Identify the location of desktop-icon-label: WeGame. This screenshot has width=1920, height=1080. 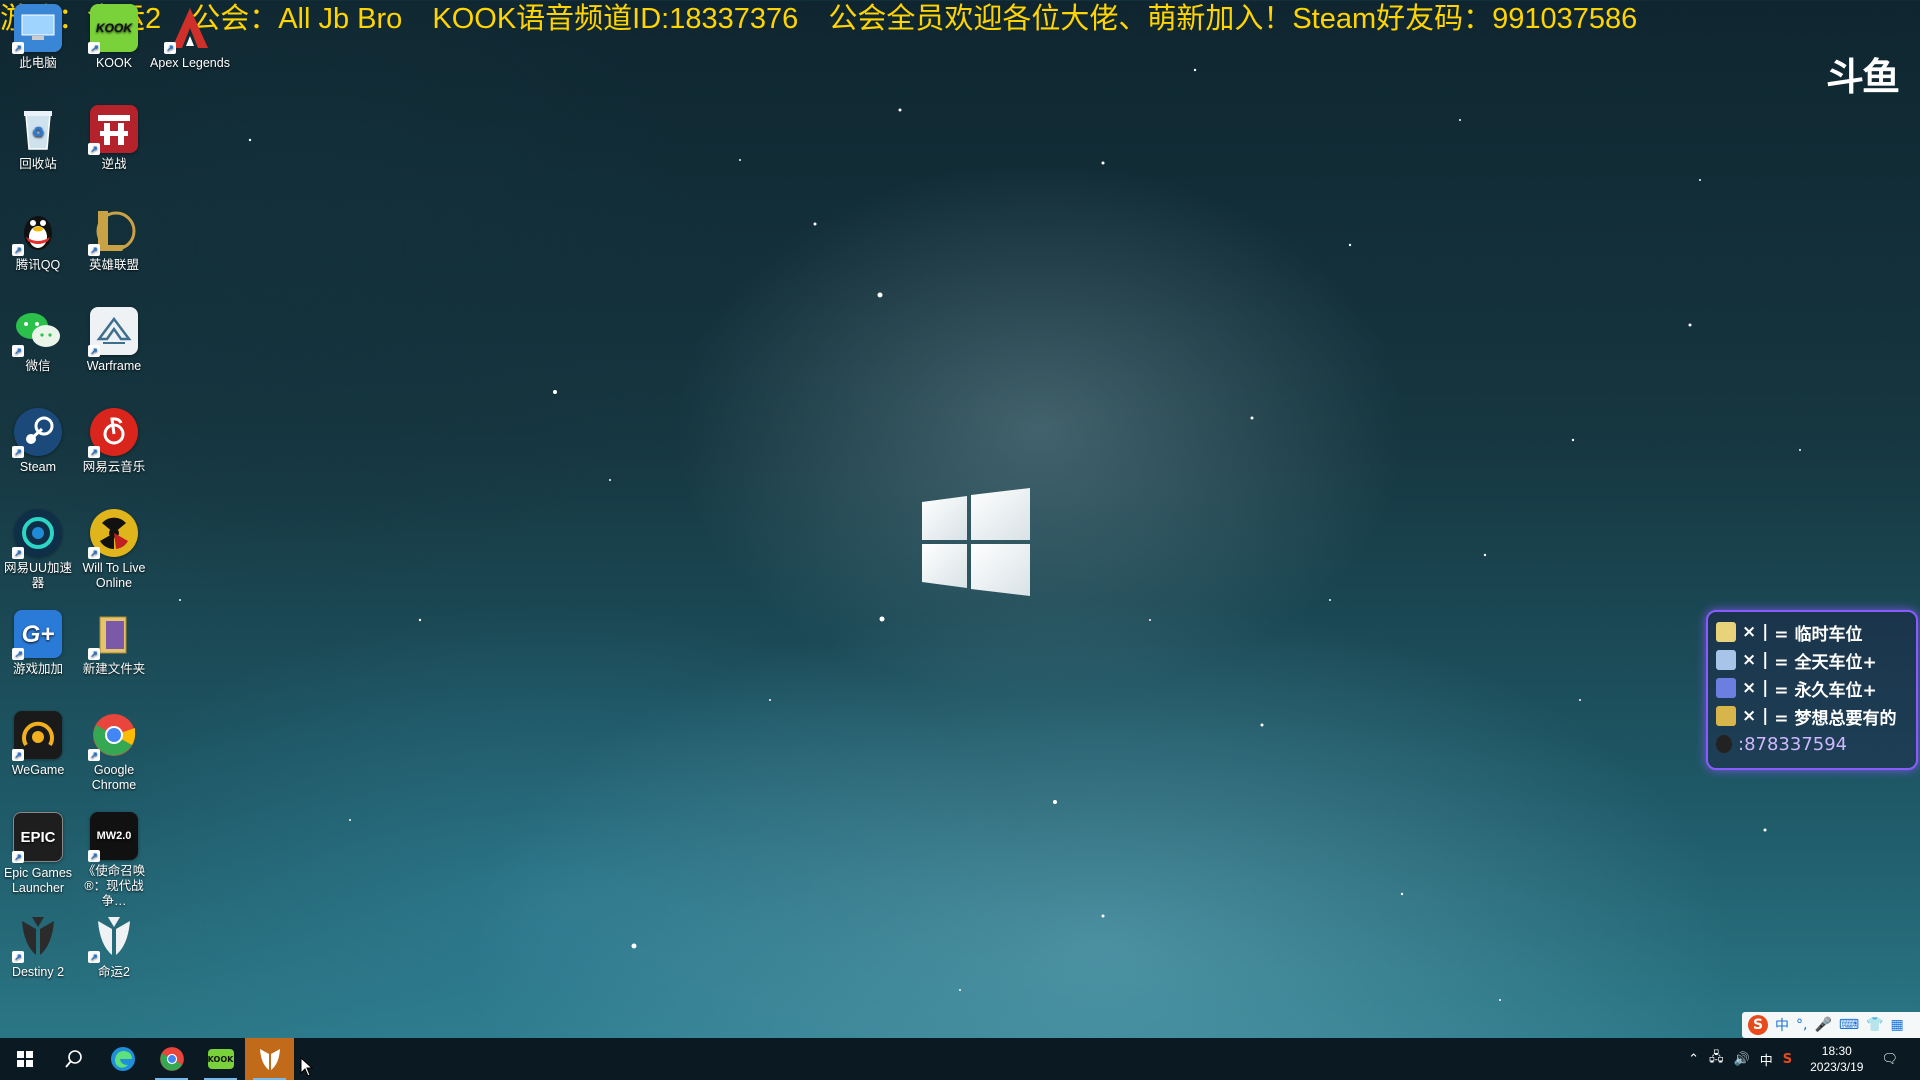
(38, 770).